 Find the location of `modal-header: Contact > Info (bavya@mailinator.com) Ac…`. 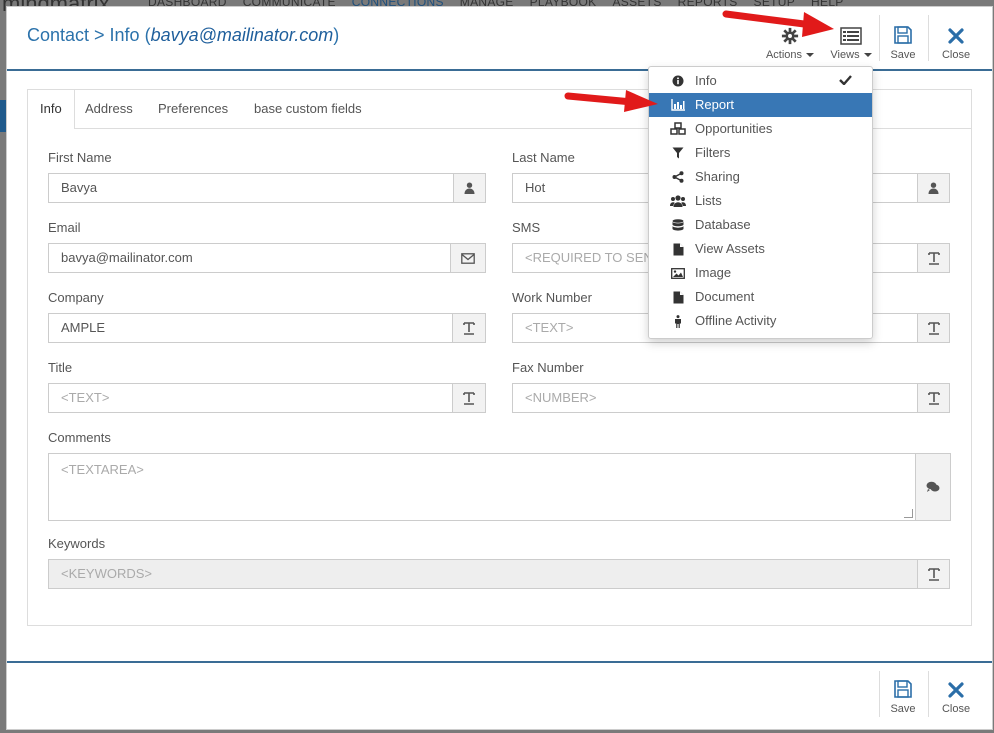

modal-header: Contact > Info (bavya@mailinator.com) Ac… is located at coordinates (499, 39).